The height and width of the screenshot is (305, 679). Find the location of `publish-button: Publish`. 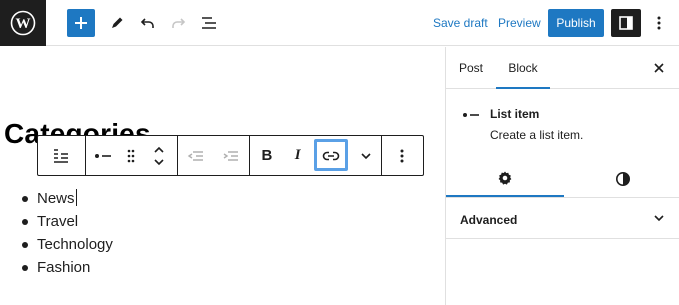

publish-button: Publish is located at coordinates (576, 23).